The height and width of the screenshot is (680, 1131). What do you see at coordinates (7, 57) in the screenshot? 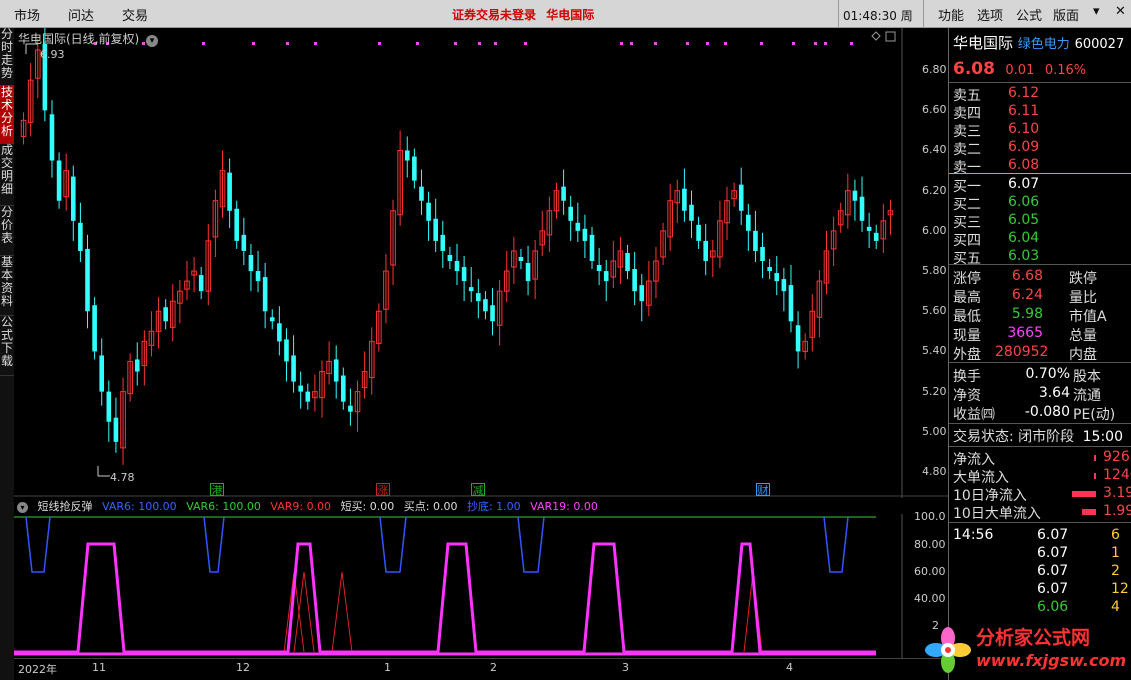
I see `tab-intraday: 分时走势` at bounding box center [7, 57].